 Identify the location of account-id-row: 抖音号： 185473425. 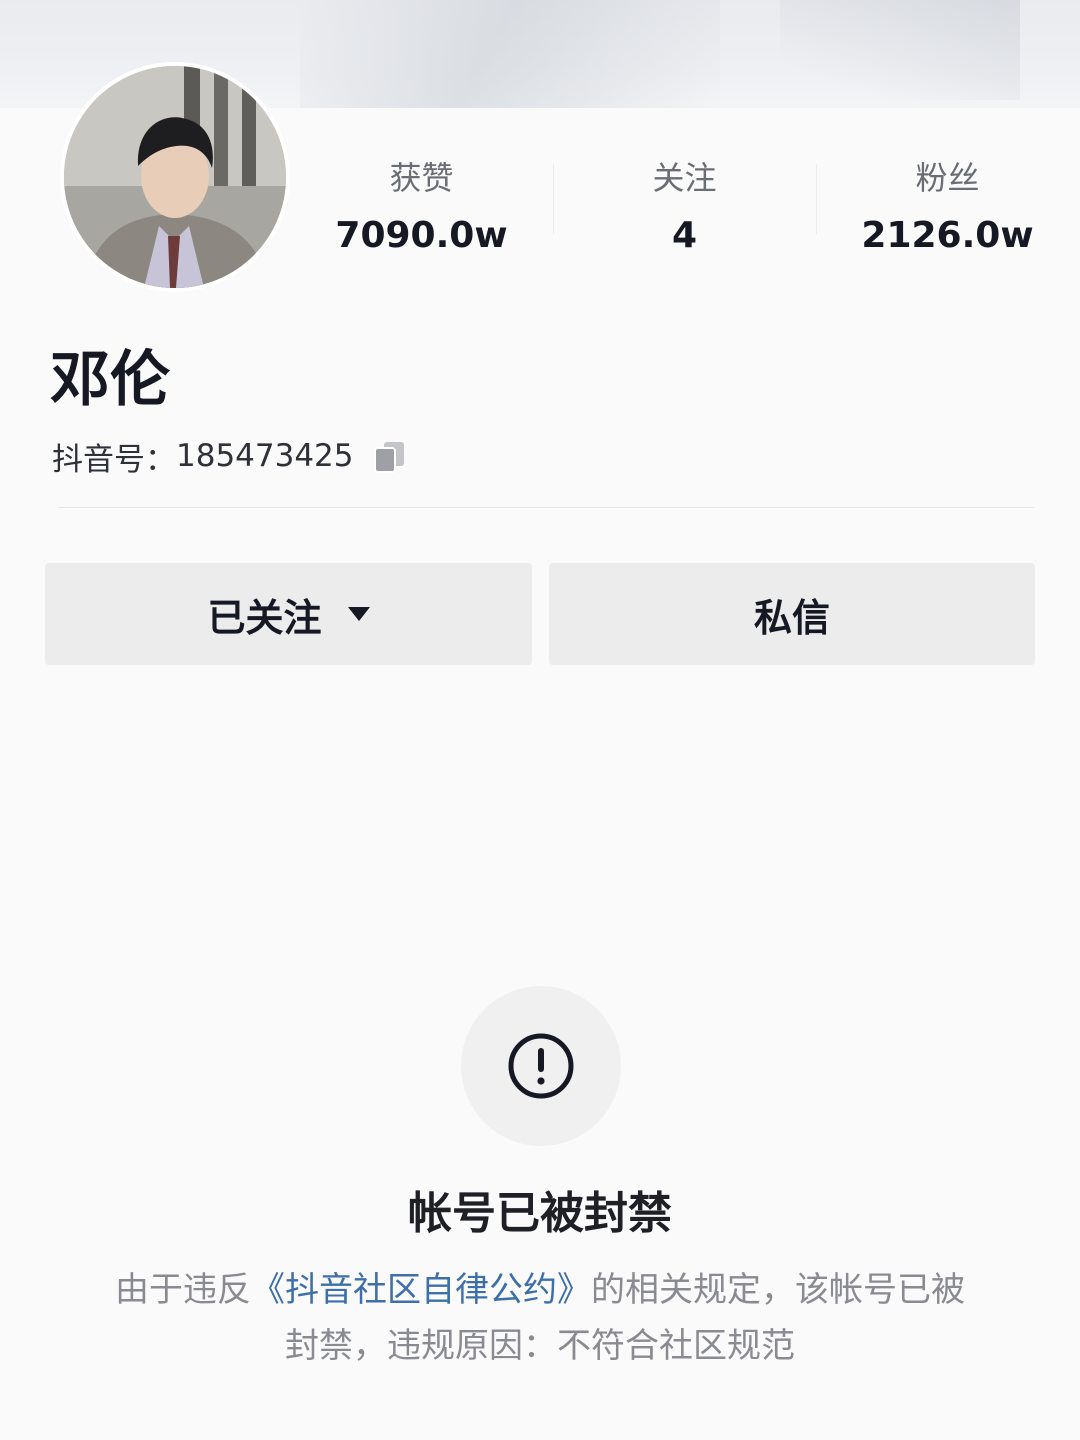
(230, 456).